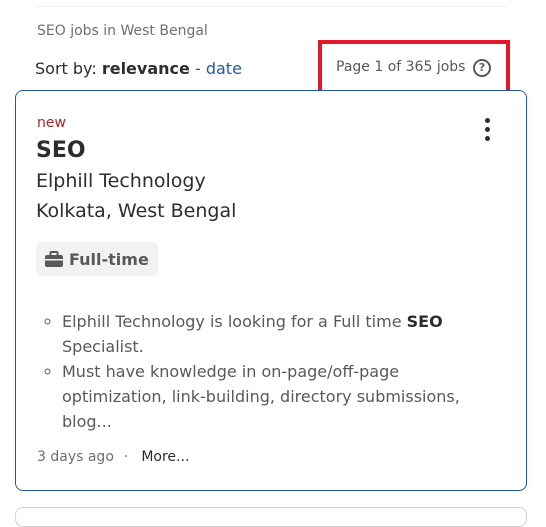 This screenshot has width=546, height=527. I want to click on help-icon: ?, so click(482, 68).